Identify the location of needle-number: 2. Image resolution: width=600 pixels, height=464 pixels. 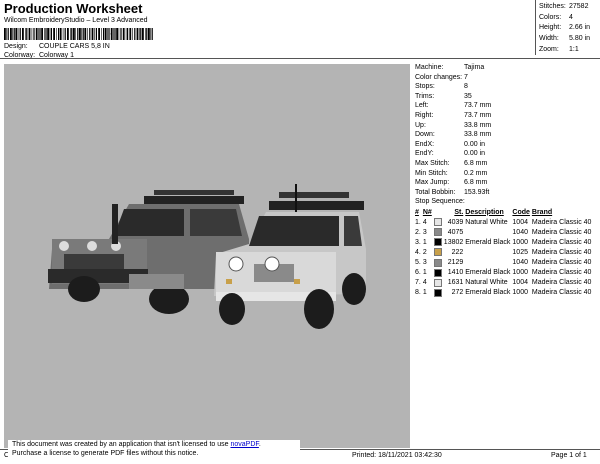
(424, 252).